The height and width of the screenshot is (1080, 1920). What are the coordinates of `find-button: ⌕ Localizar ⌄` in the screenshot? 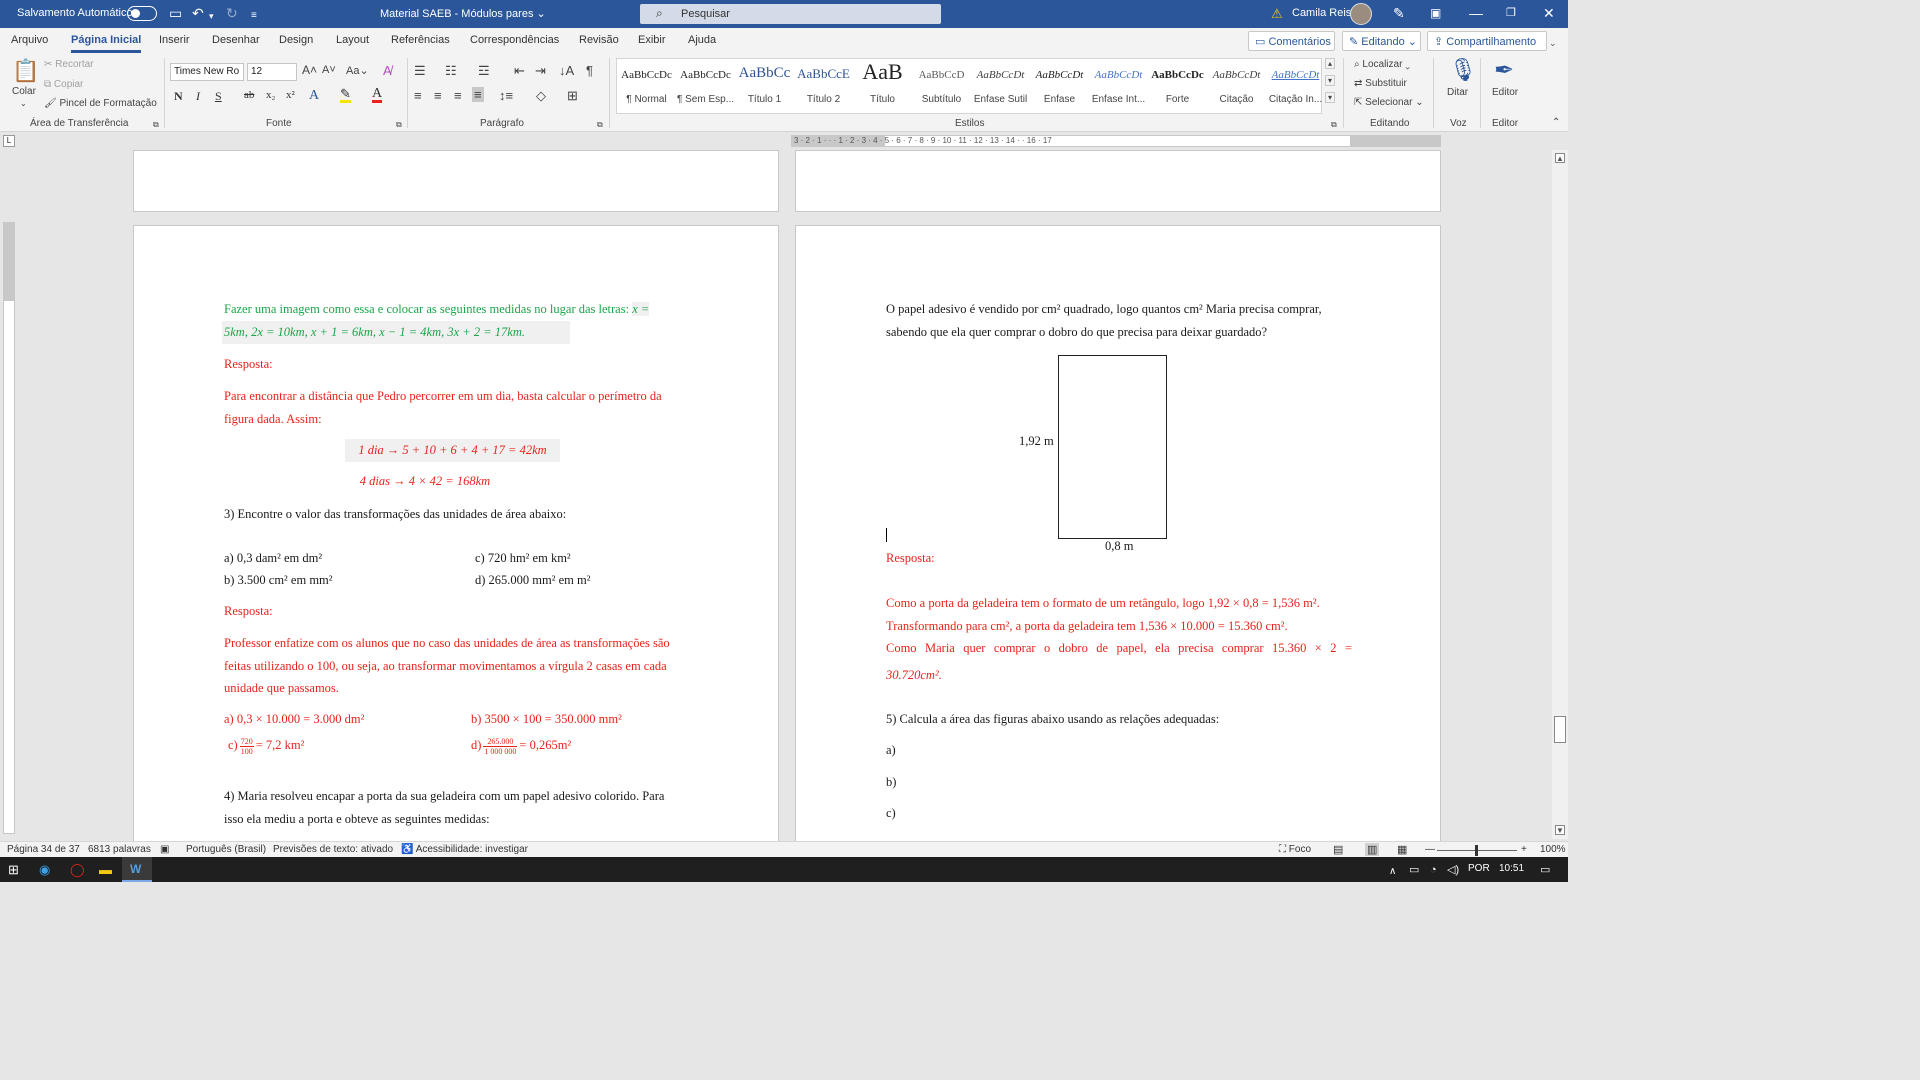 It's located at (1382, 64).